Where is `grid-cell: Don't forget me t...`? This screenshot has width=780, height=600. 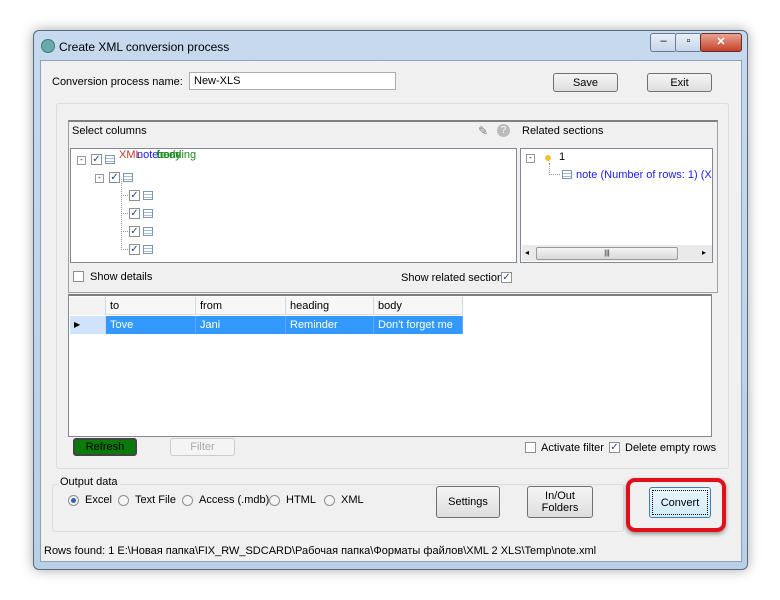
grid-cell: Don't forget me t... is located at coordinates (418, 332).